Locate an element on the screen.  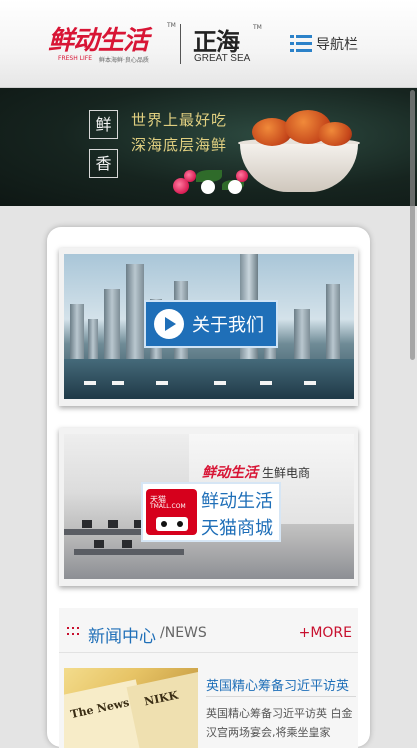
fresh-life-logo-title: 鲜动生活 is located at coordinates (98, 41).